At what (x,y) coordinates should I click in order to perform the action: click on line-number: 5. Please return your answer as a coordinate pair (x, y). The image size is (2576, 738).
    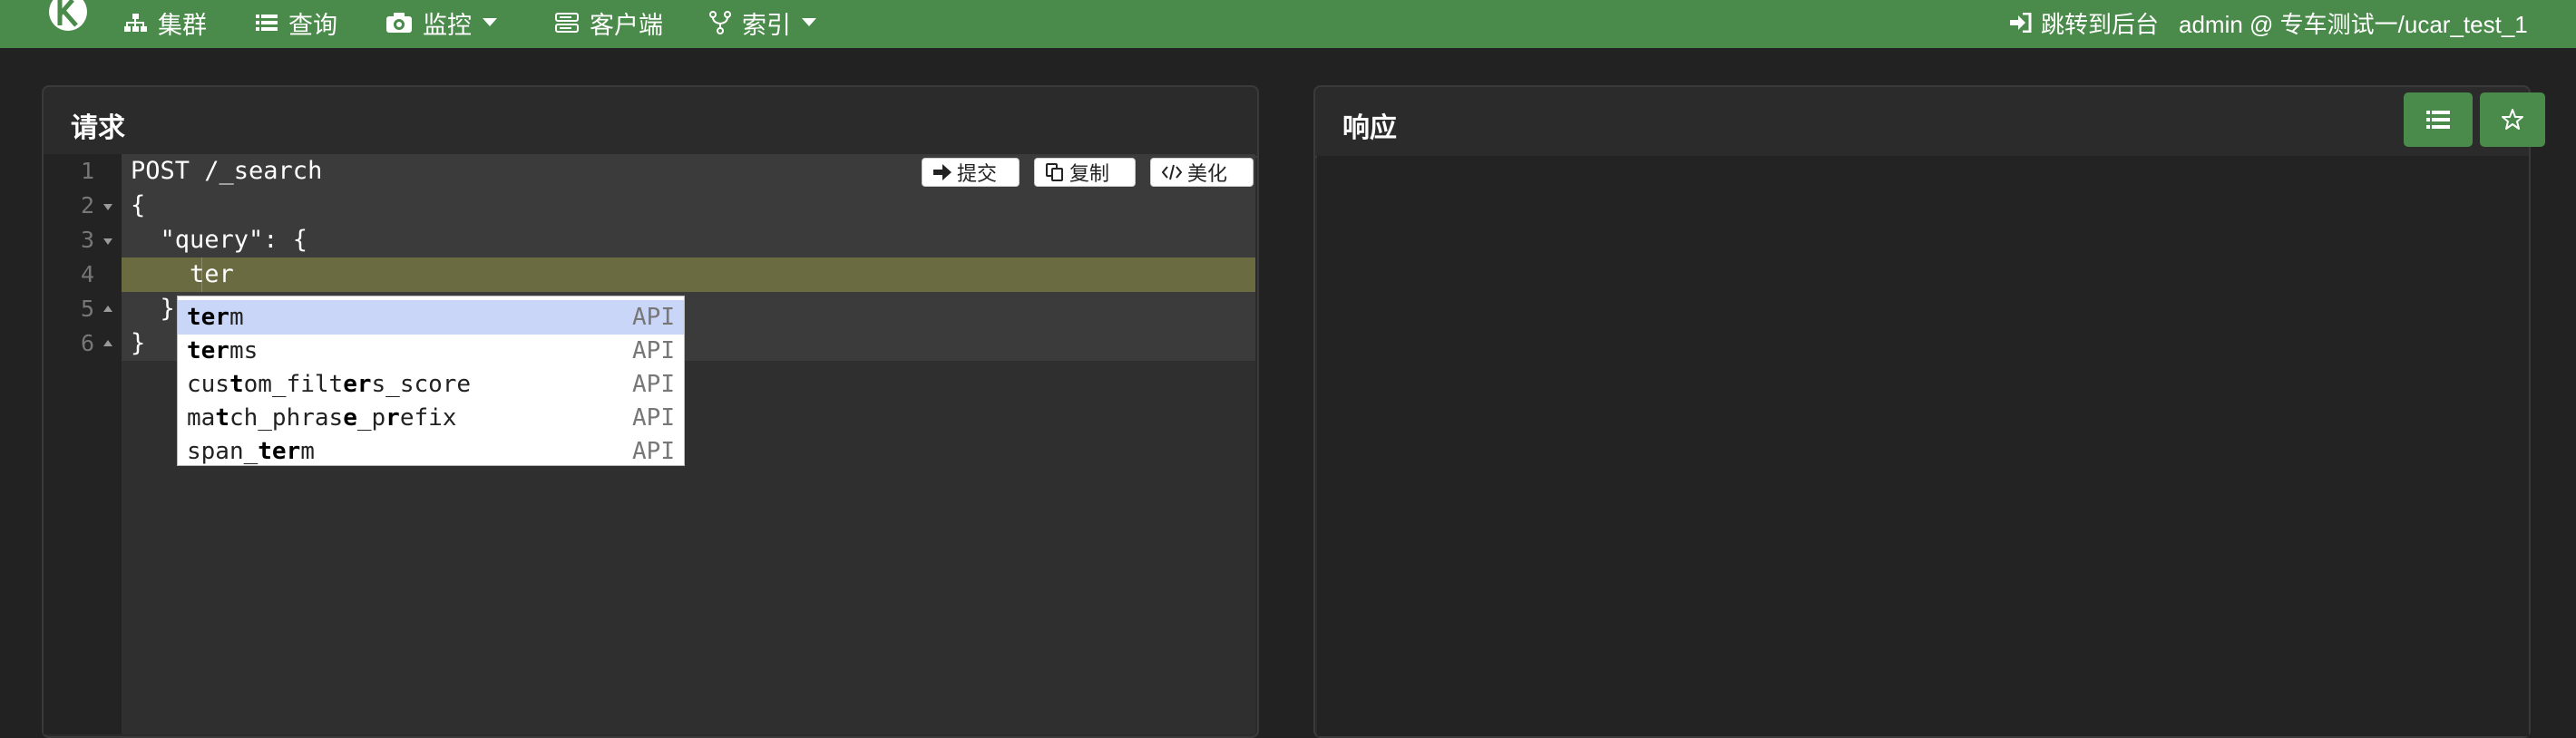
    Looking at the image, I should click on (87, 309).